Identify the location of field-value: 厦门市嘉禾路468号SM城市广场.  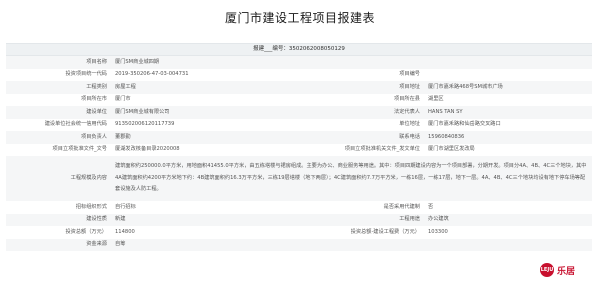
(508, 87).